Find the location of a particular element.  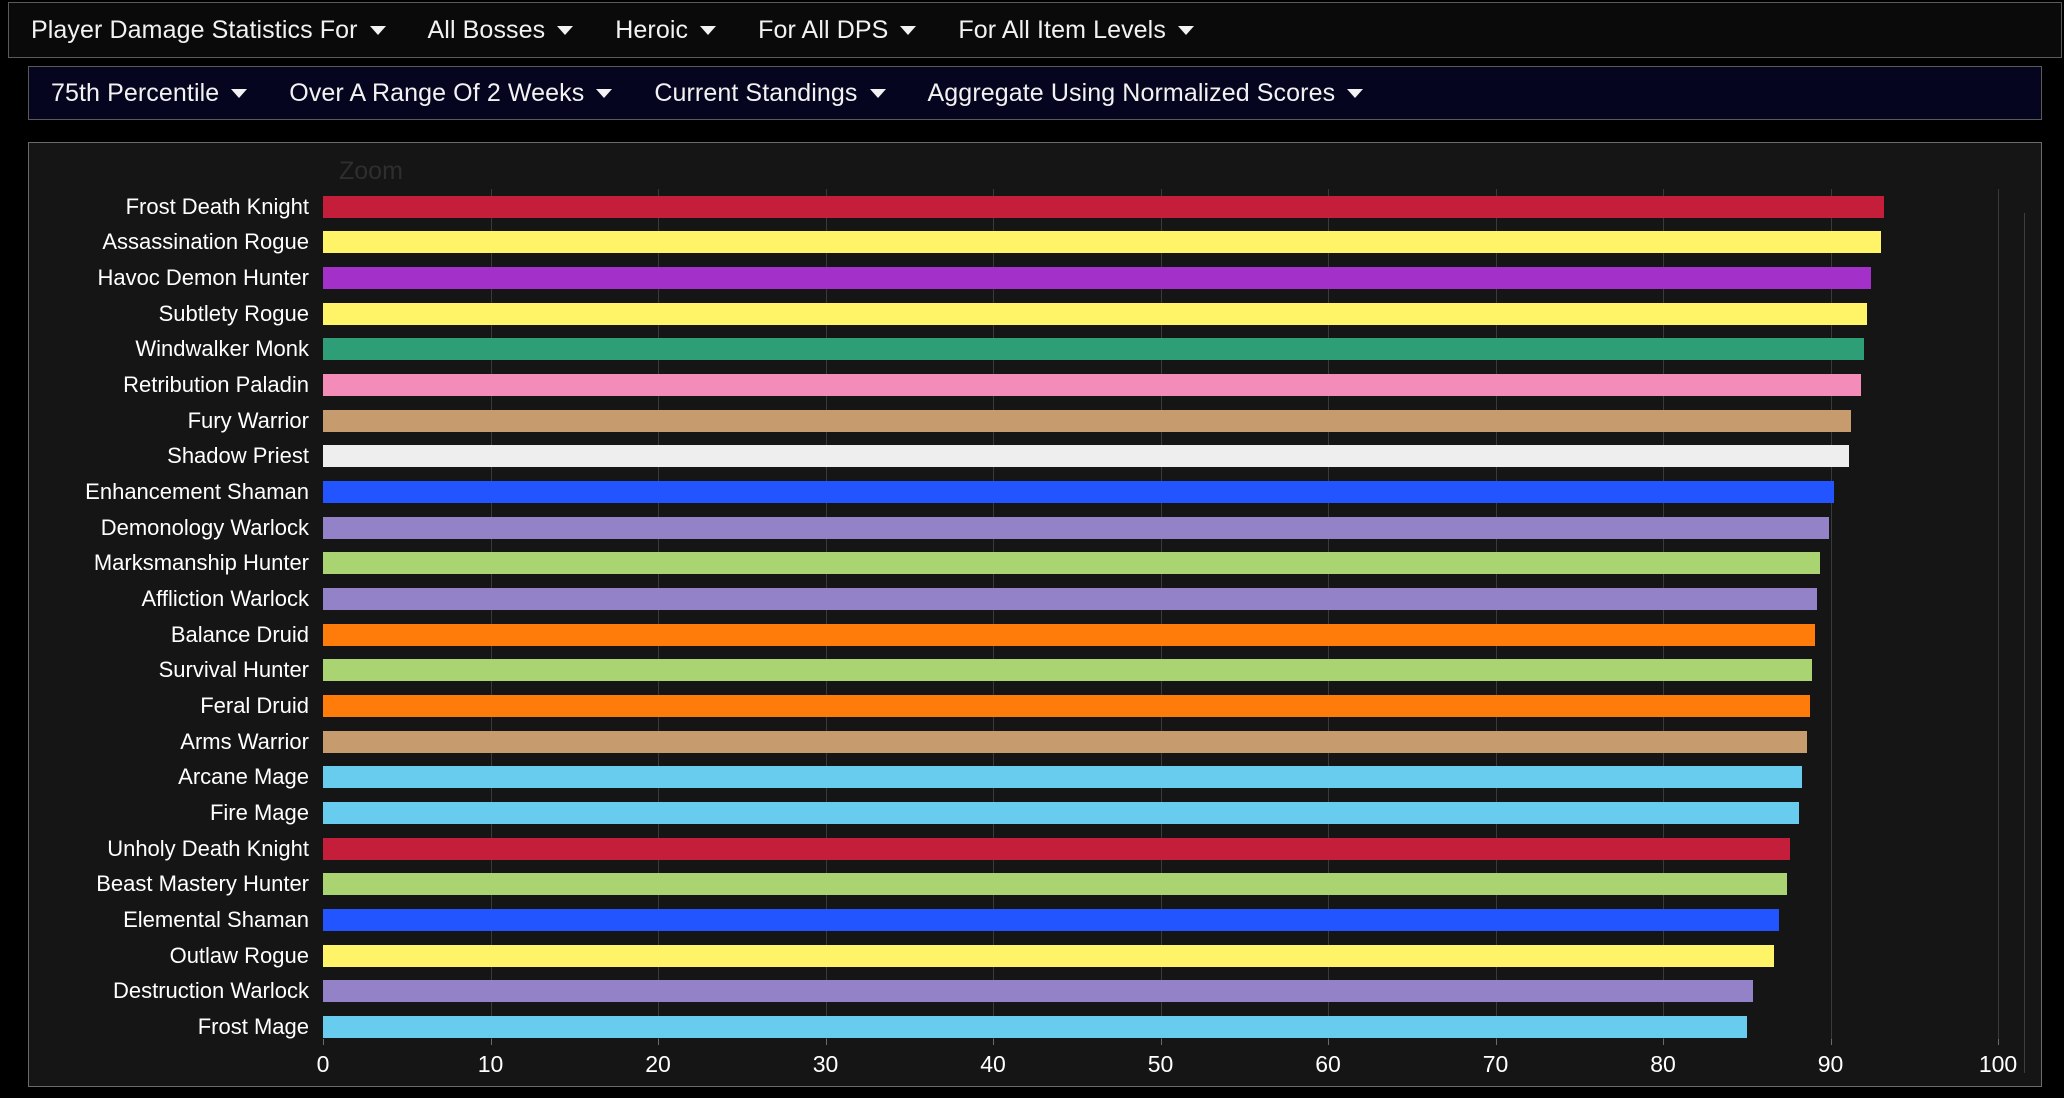

bar-row: Assassination Rogue is located at coordinates (1050, 243).